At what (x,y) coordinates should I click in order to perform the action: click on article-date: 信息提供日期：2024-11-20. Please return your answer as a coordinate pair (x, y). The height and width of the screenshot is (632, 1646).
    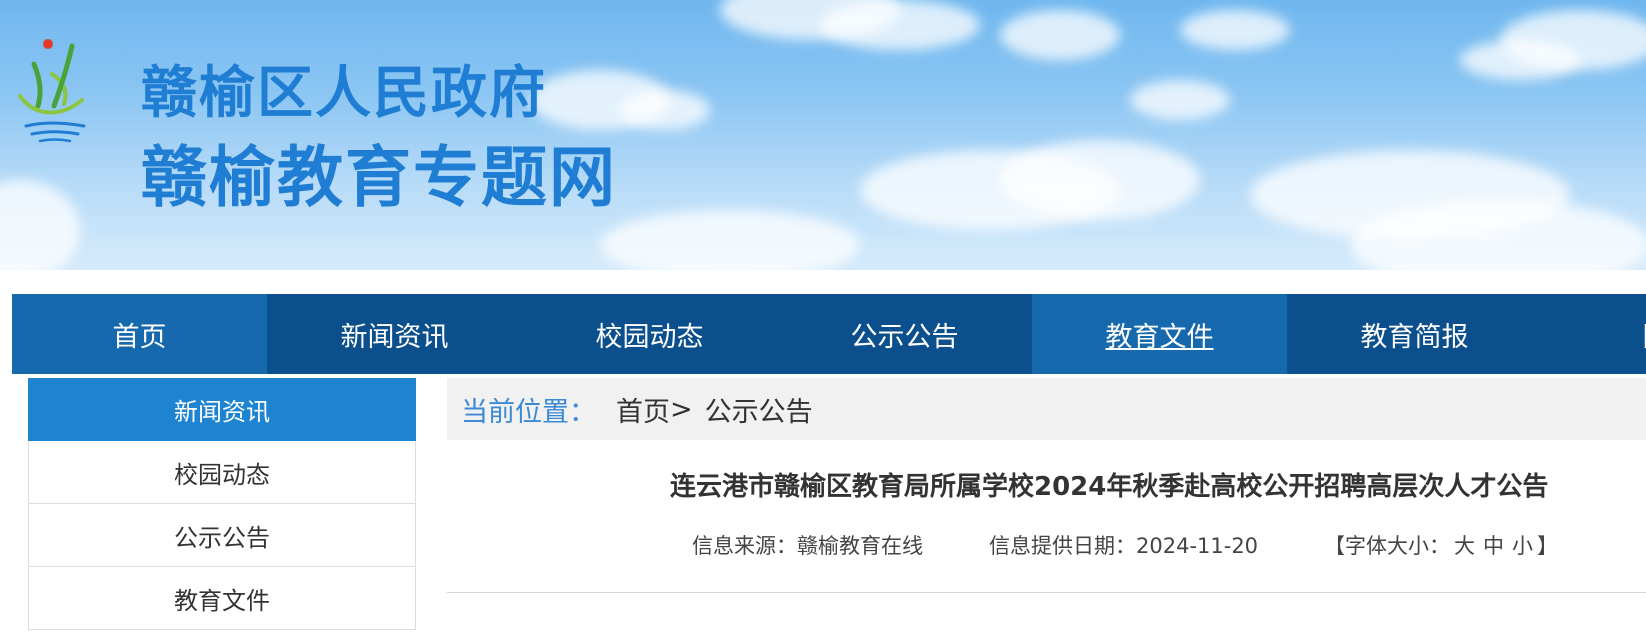
    Looking at the image, I should click on (1123, 545).